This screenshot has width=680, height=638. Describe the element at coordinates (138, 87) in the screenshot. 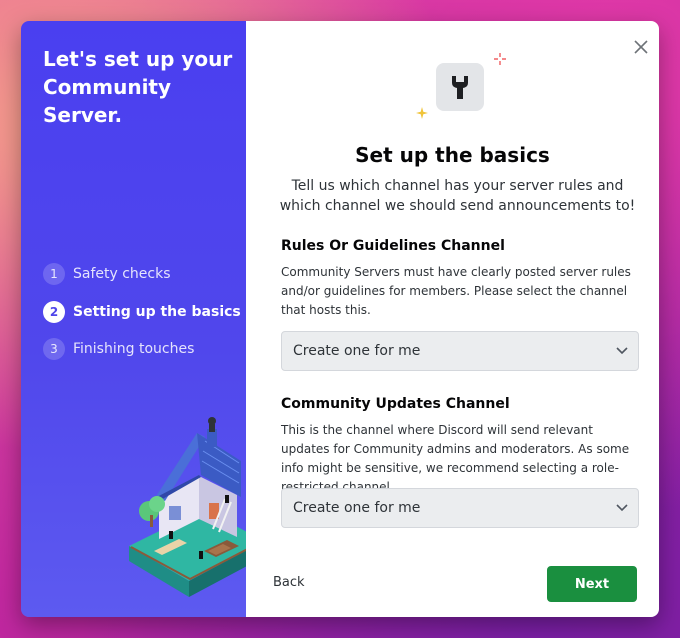

I see `sidebar-title: Let's set up your Community Server.` at that location.